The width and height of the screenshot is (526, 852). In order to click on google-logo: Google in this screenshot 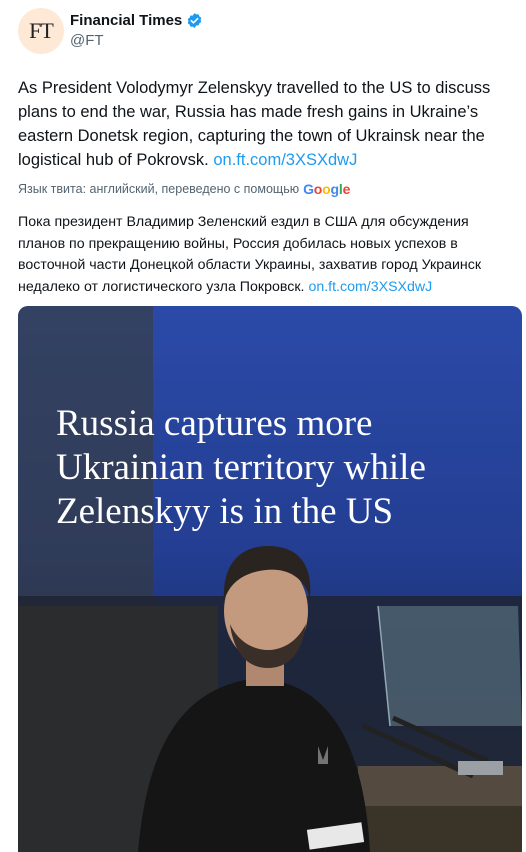, I will do `click(327, 189)`.